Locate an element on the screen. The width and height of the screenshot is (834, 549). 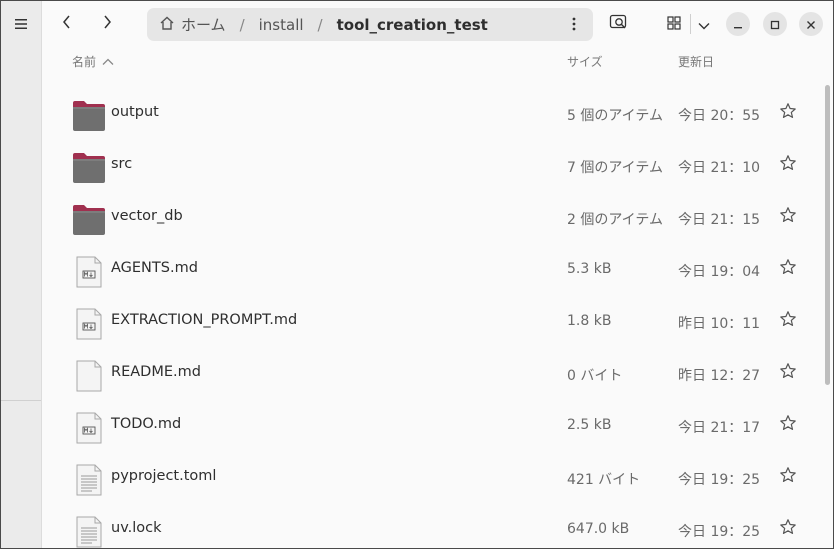
file-row: TODO.md 2.5 kB 今日 21：17 is located at coordinates (431, 427).